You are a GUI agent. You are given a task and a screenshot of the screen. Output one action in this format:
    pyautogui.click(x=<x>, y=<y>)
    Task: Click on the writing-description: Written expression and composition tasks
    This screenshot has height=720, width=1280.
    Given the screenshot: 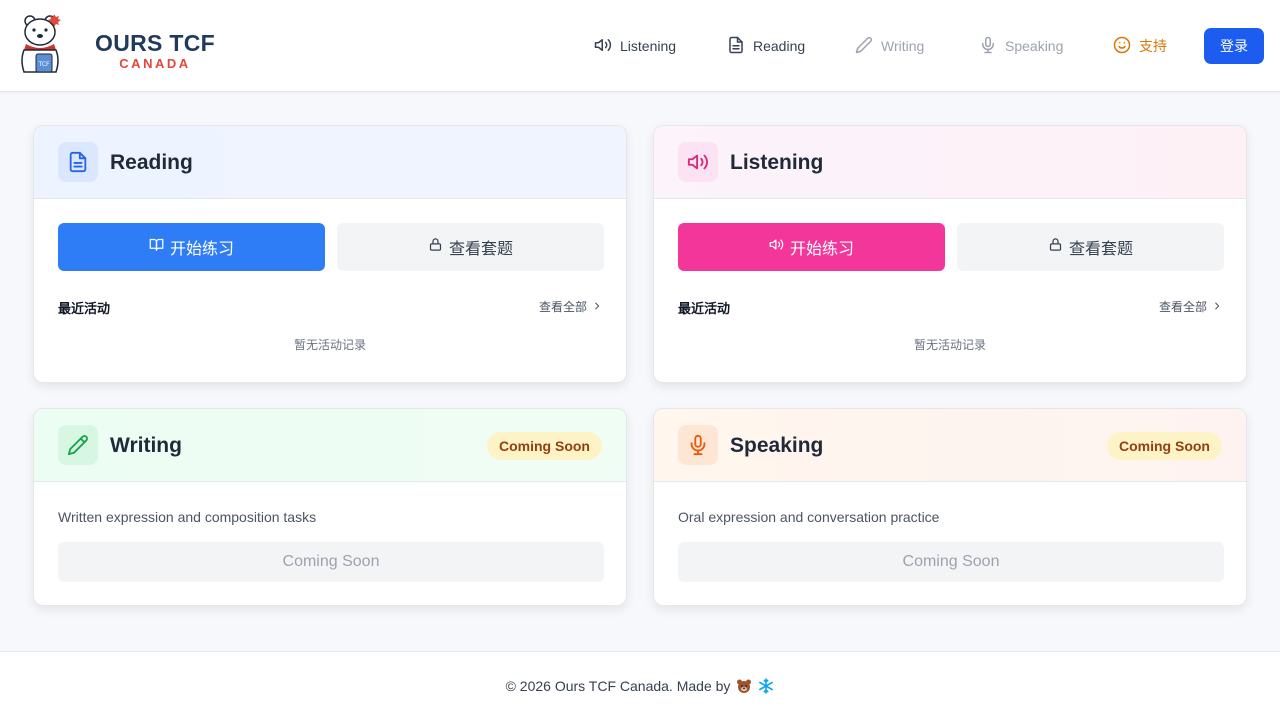 What is the action you would take?
    pyautogui.click(x=187, y=517)
    